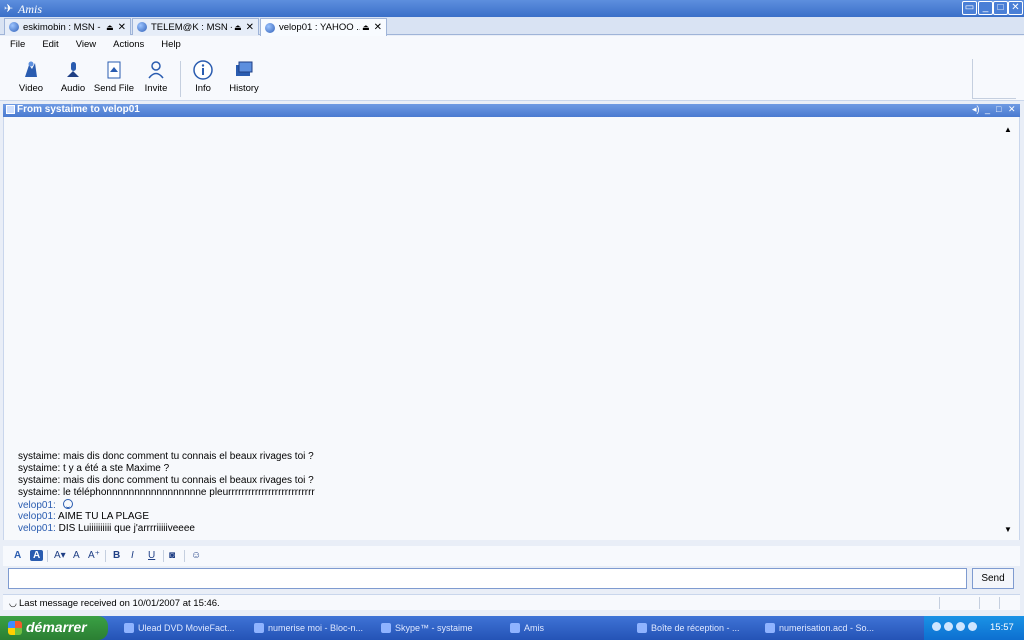 This screenshot has height=640, width=1024. I want to click on menu-edit: Edit, so click(48, 44).